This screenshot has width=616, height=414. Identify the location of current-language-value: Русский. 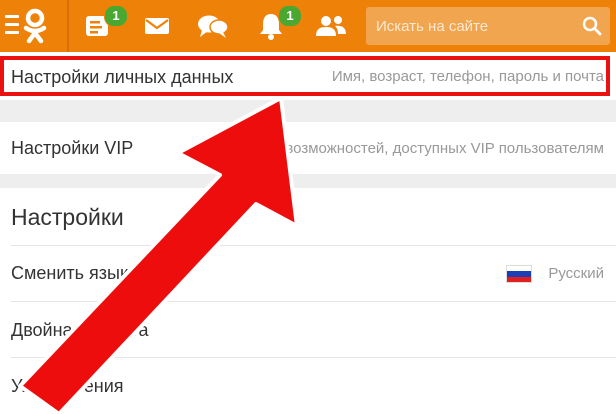
(576, 273).